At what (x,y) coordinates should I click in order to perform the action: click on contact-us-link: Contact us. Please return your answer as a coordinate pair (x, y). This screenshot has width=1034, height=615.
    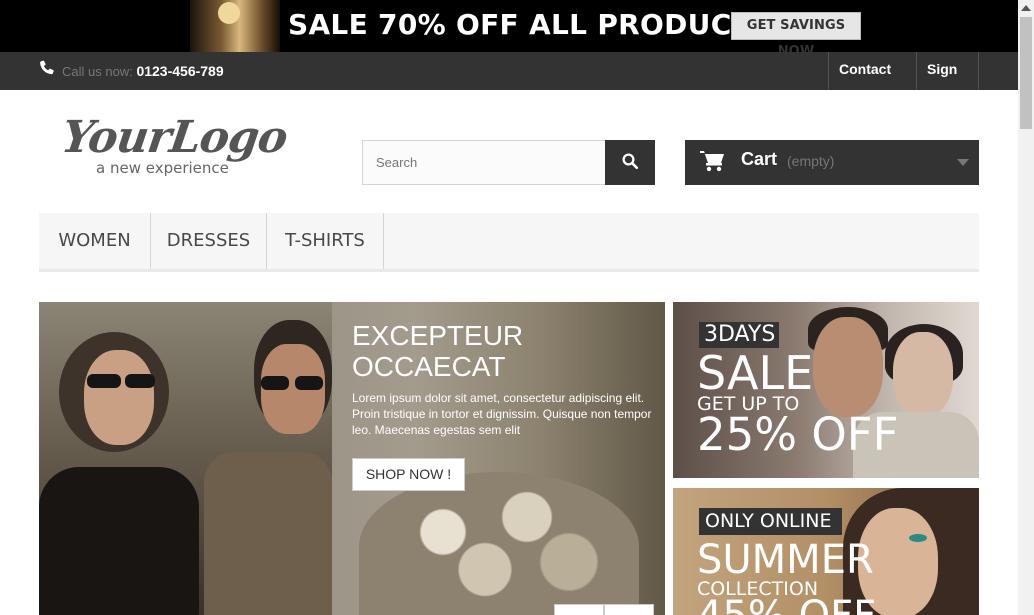
    Looking at the image, I should click on (872, 81).